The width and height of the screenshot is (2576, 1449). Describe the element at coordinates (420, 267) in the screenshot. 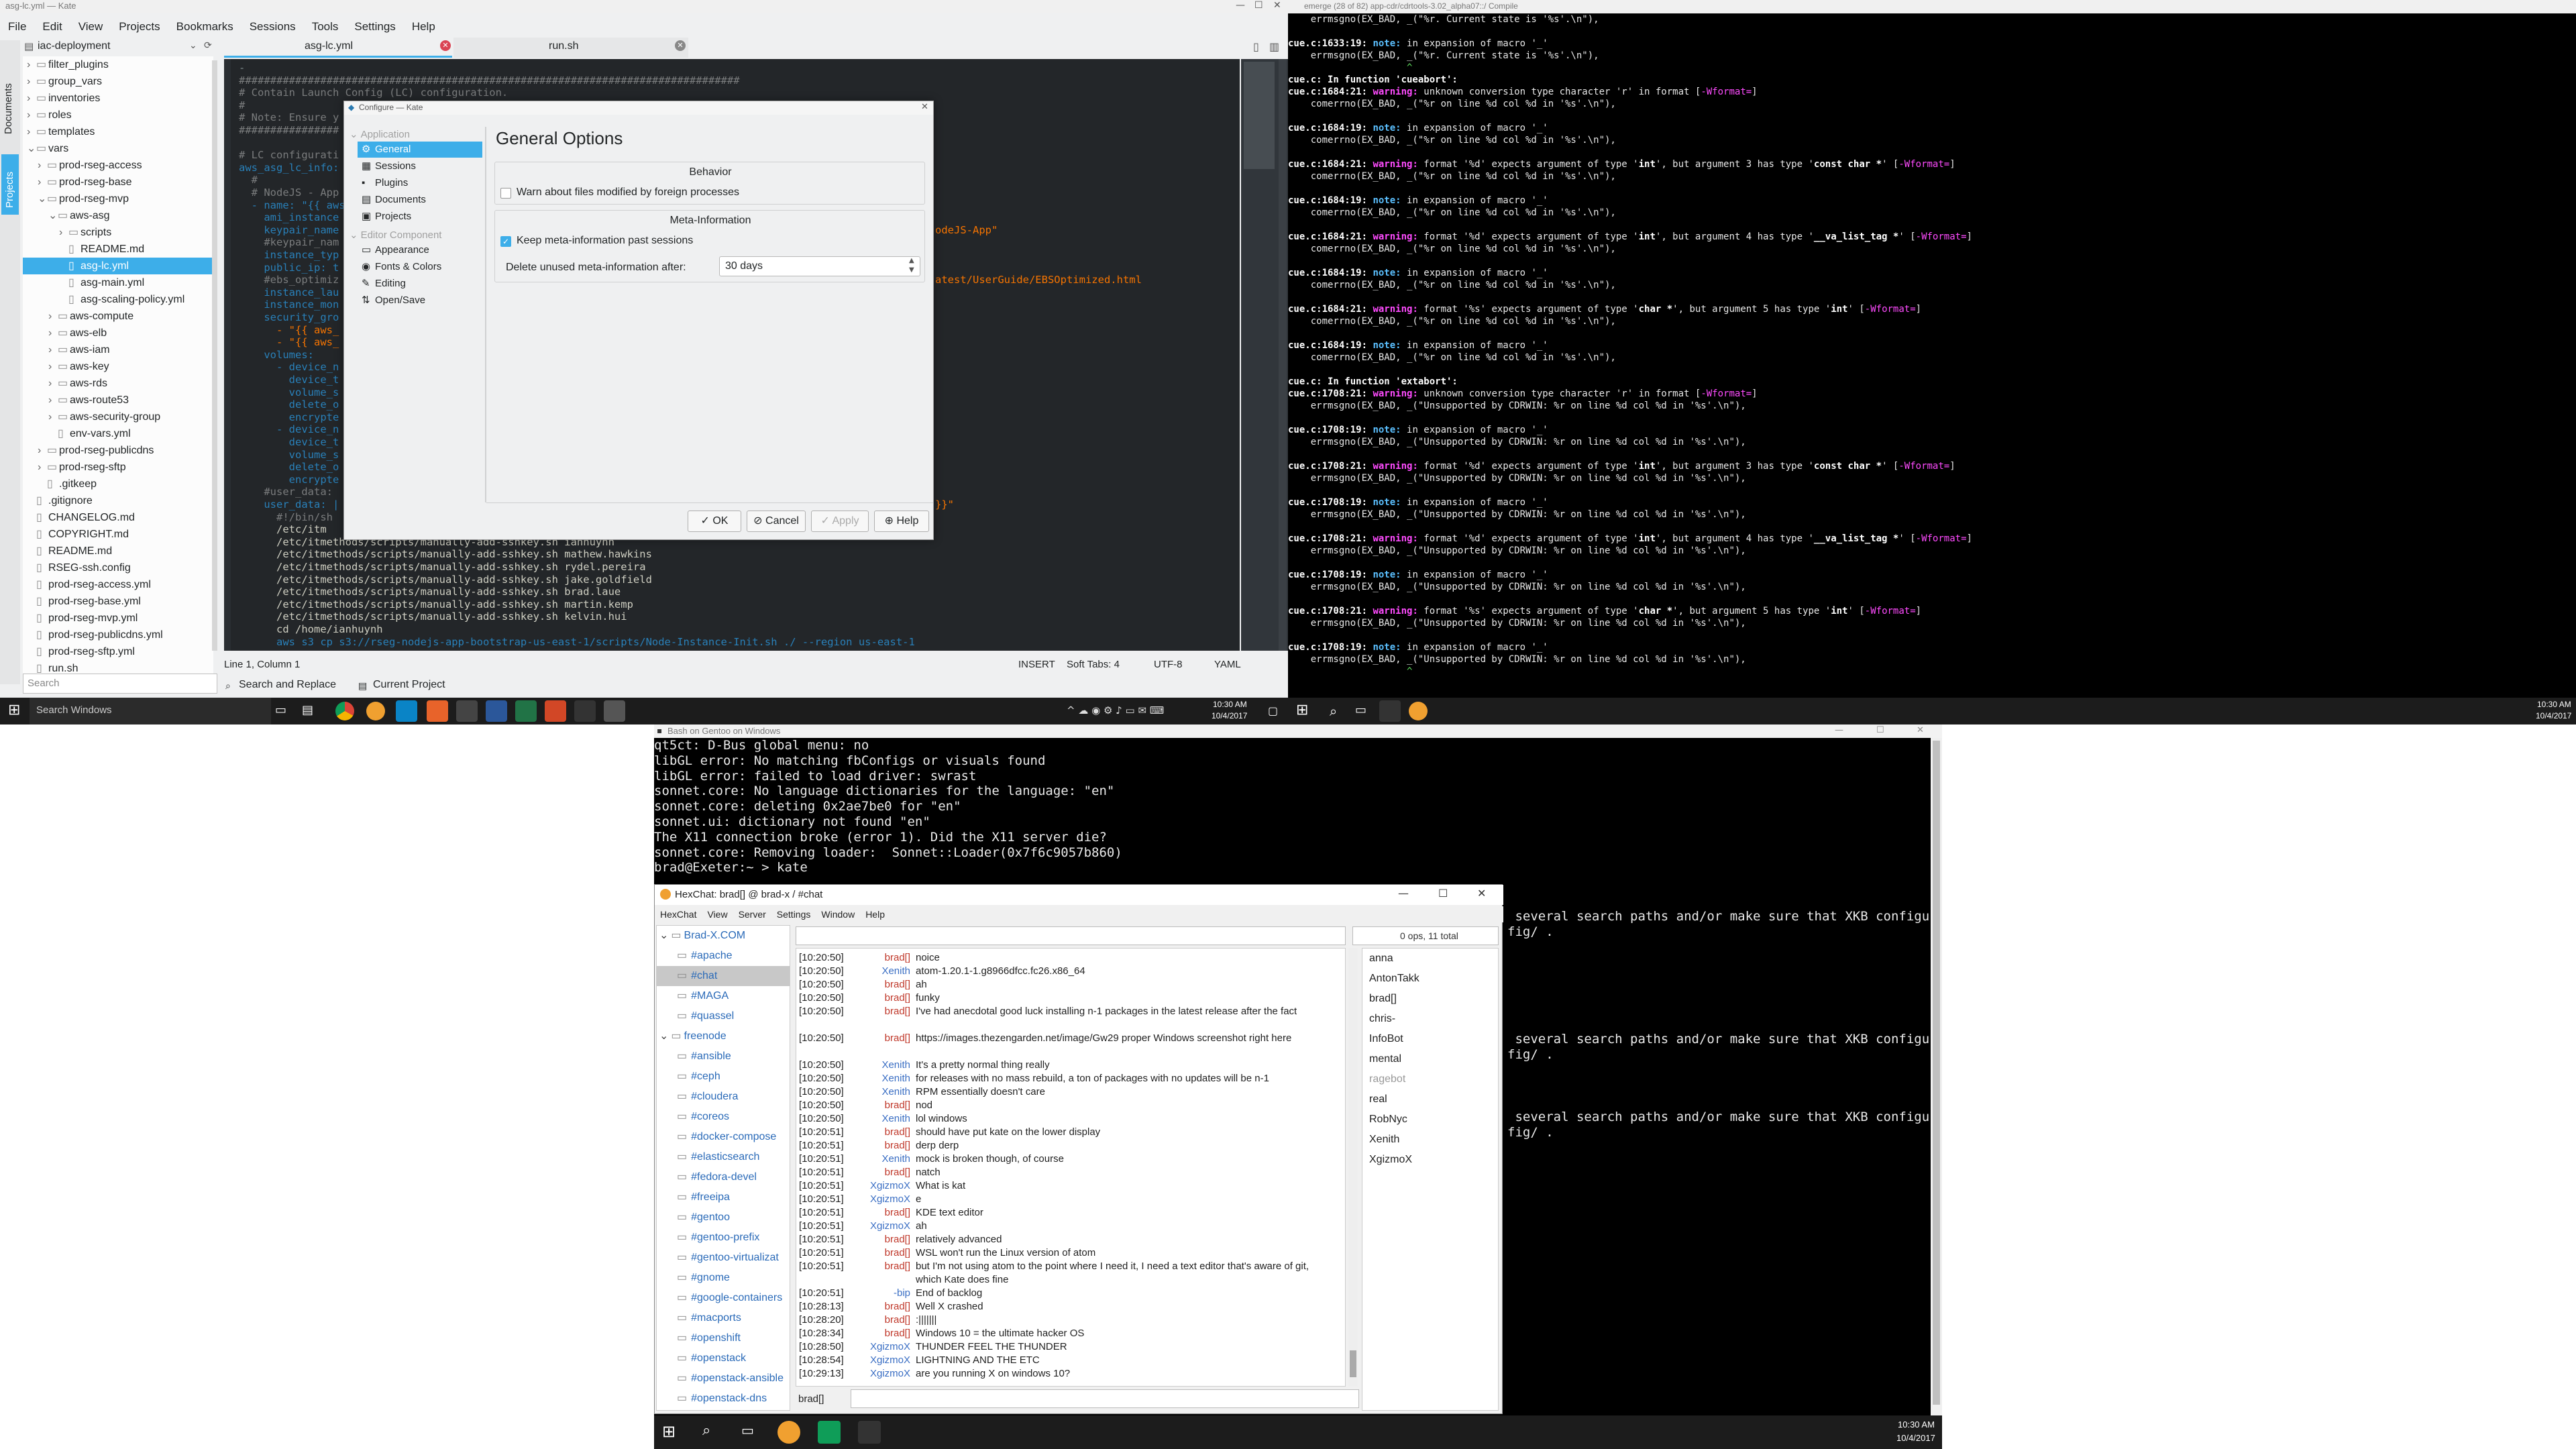

I see `nav-item-fonts-colors: ◉ Fonts & Colors` at that location.